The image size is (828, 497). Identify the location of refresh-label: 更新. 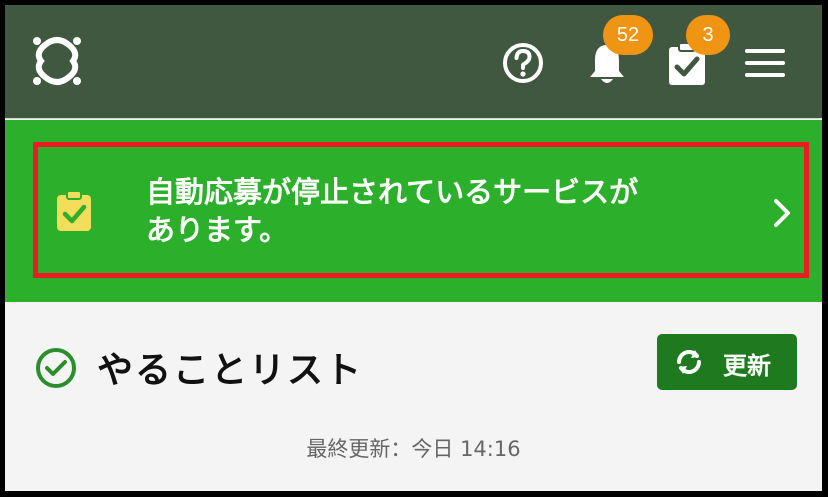
(747, 366).